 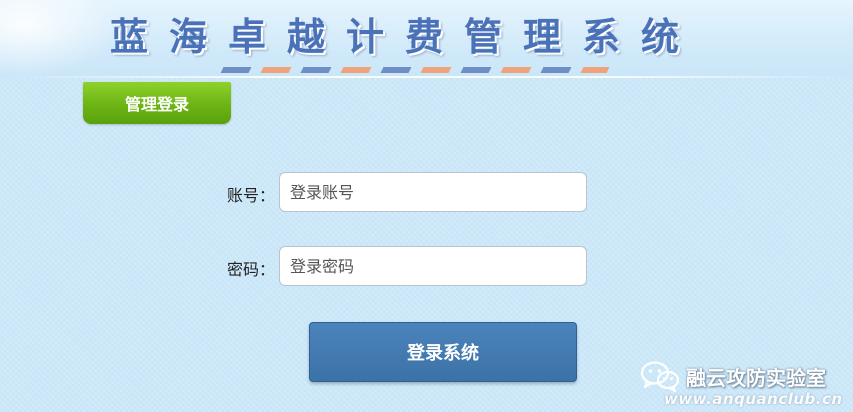 I want to click on tab-admin-login: 管理登录, so click(x=157, y=103).